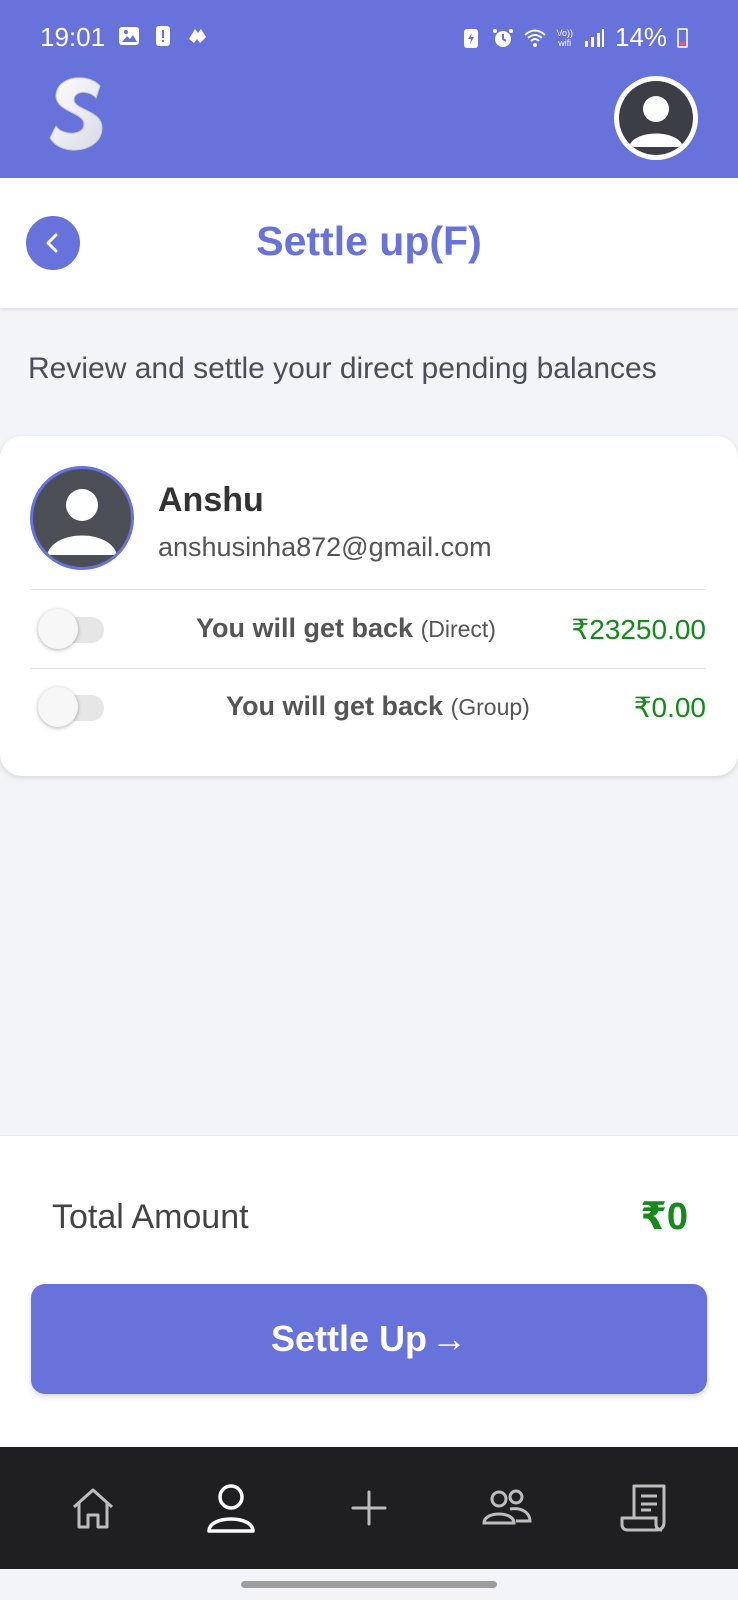 The height and width of the screenshot is (1600, 738). I want to click on bottom-nav, so click(369, 1508).